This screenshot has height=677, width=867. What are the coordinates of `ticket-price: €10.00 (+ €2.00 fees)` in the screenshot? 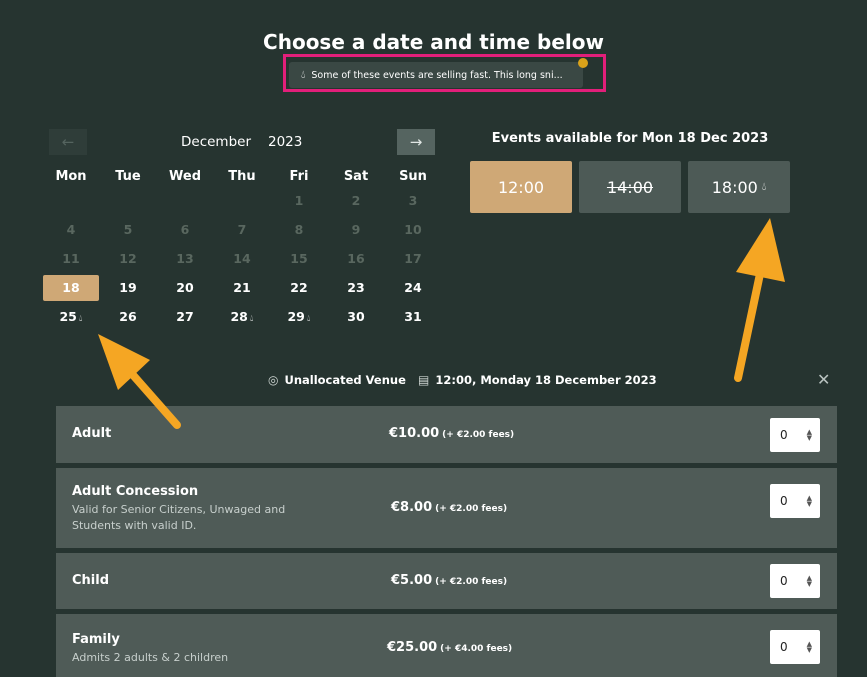 It's located at (451, 433).